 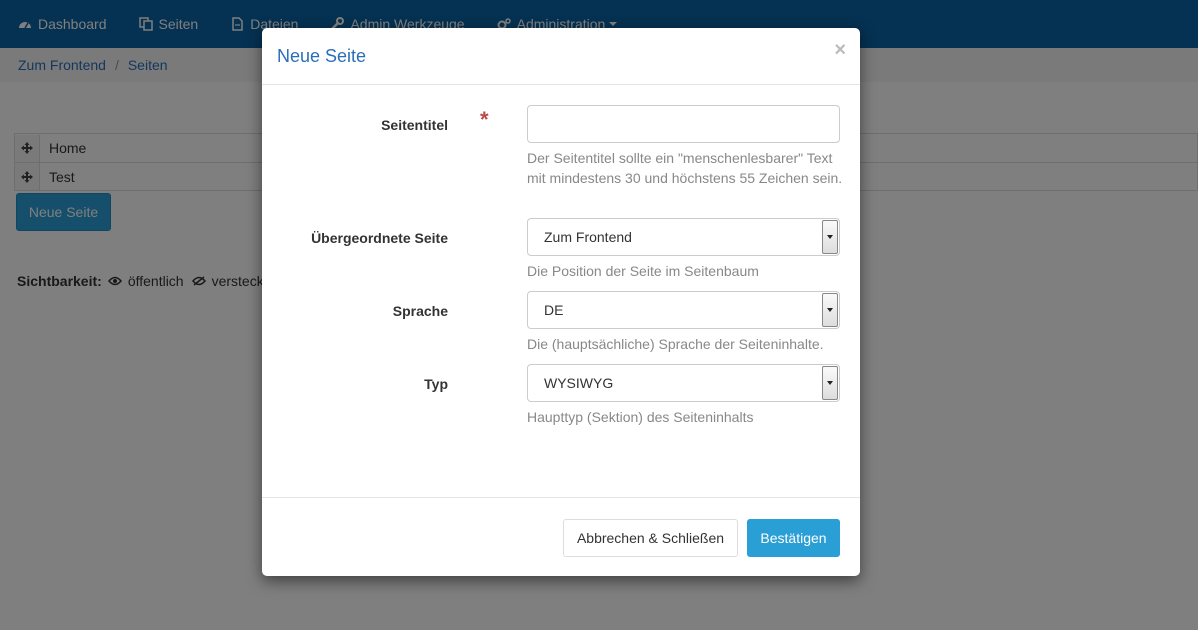 I want to click on title-input, so click(x=683, y=124).